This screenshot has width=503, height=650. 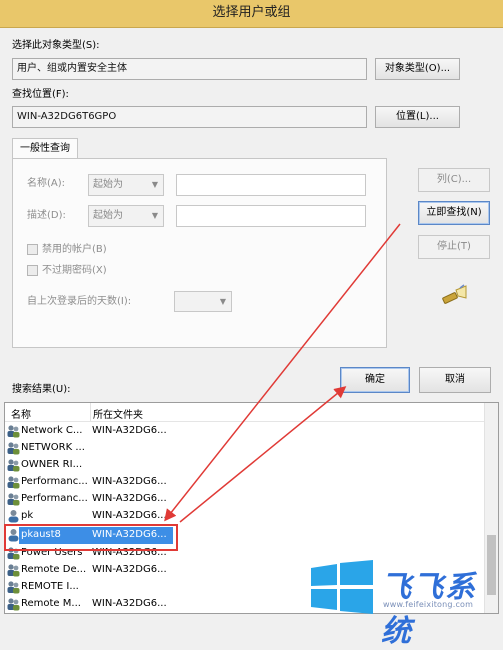 I want to click on object-type-field: 用户、组或内置安全主体, so click(x=189, y=69).